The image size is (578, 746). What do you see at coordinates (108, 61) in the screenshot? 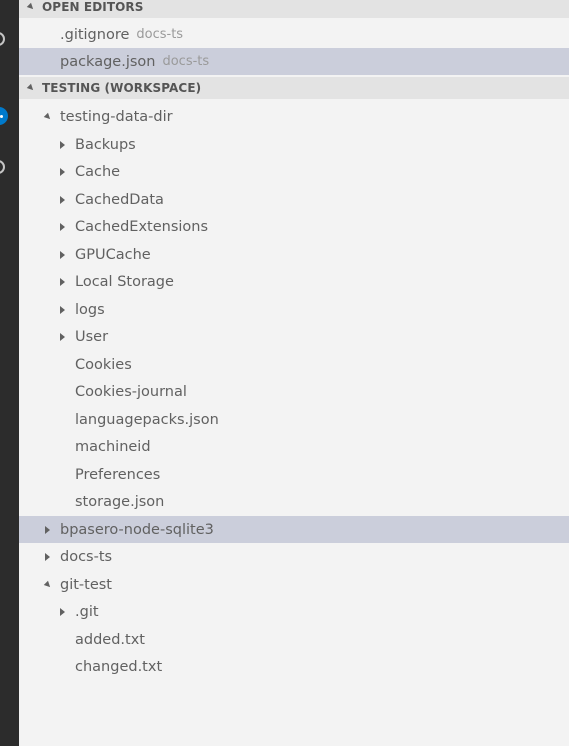
I see `open-editor-label: package.json` at bounding box center [108, 61].